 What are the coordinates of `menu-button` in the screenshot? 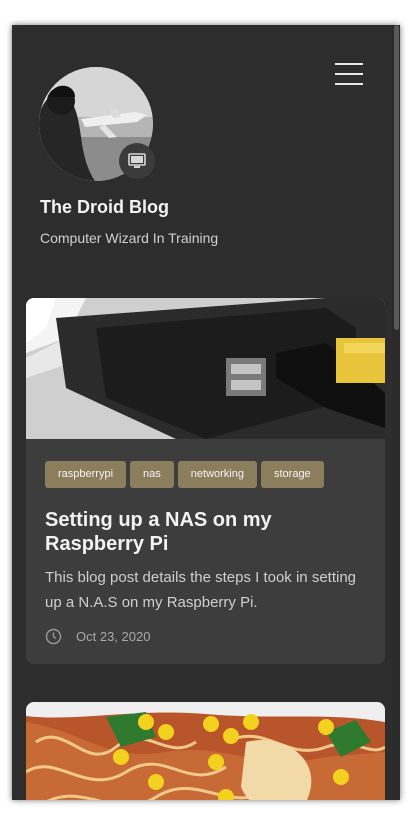 It's located at (350, 74).